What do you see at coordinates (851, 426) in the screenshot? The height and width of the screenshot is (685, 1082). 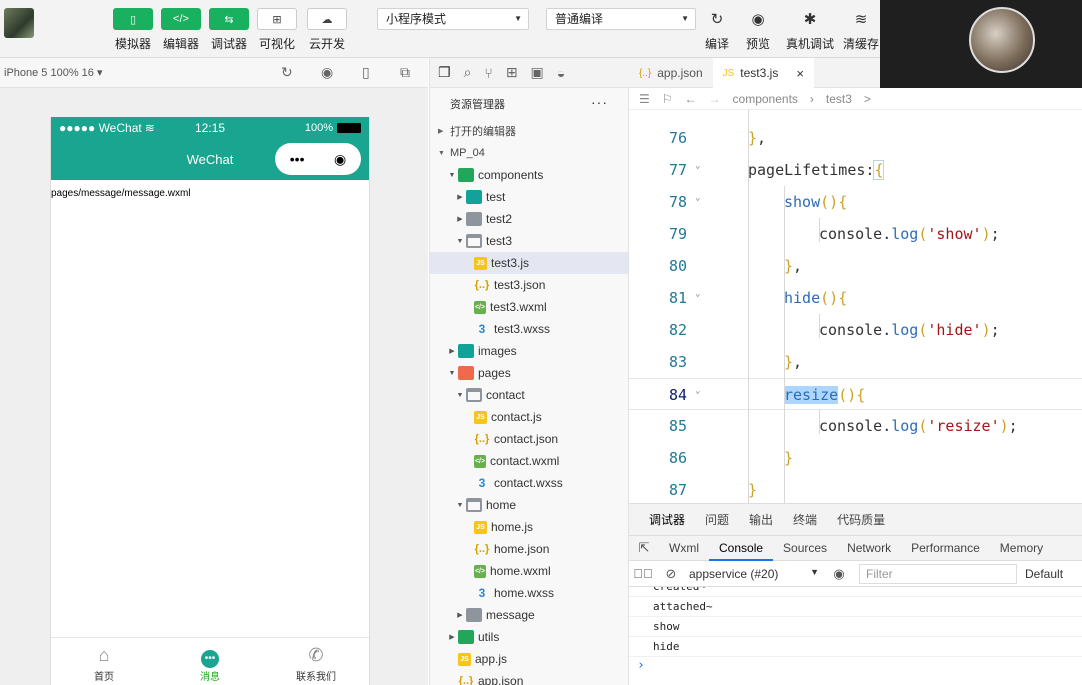 I see `code-token: console` at bounding box center [851, 426].